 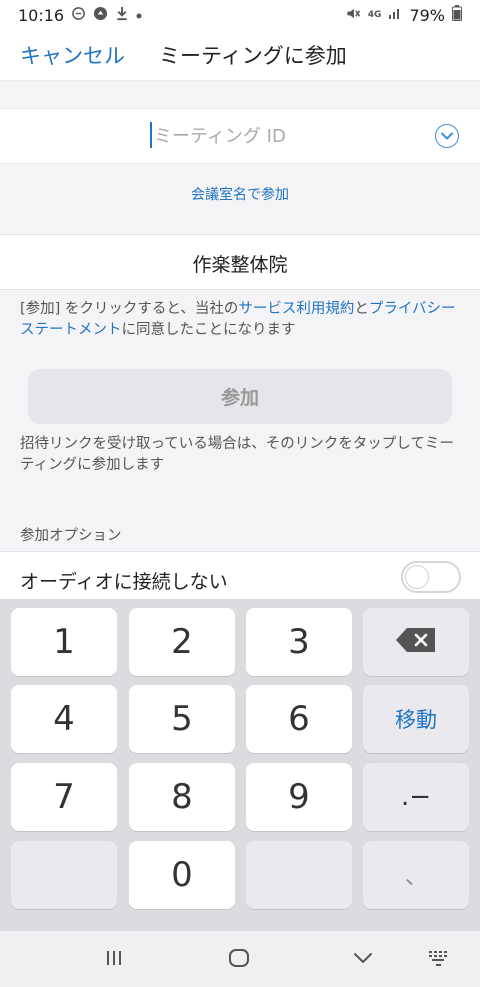 I want to click on display-name-field: 作楽整体院, so click(x=240, y=263).